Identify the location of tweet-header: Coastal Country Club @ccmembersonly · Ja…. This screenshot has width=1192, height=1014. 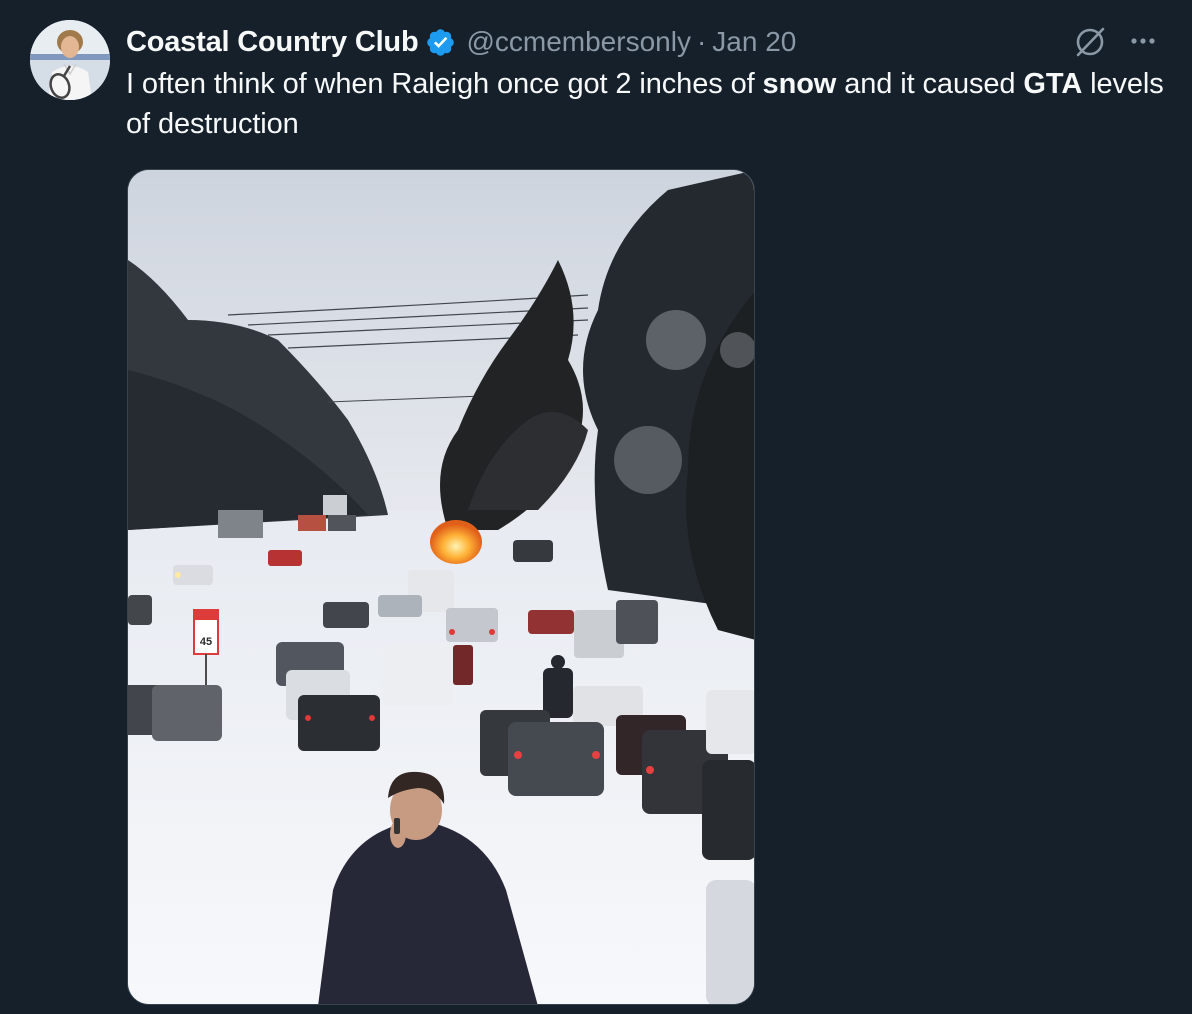
(461, 42).